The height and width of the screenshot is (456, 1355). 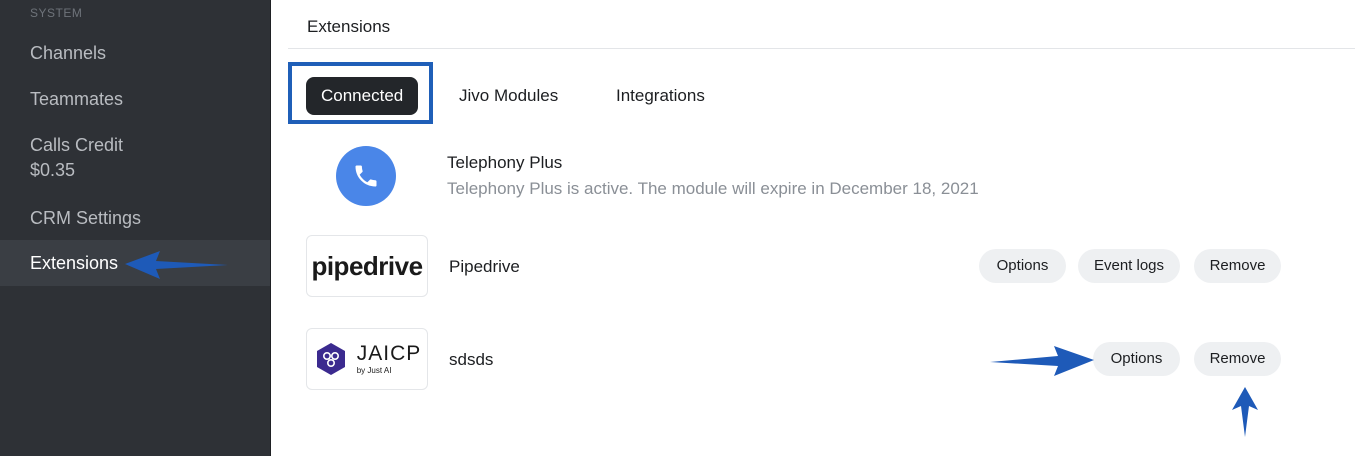 I want to click on sidebar-item-label: Calls Credit, so click(x=77, y=145).